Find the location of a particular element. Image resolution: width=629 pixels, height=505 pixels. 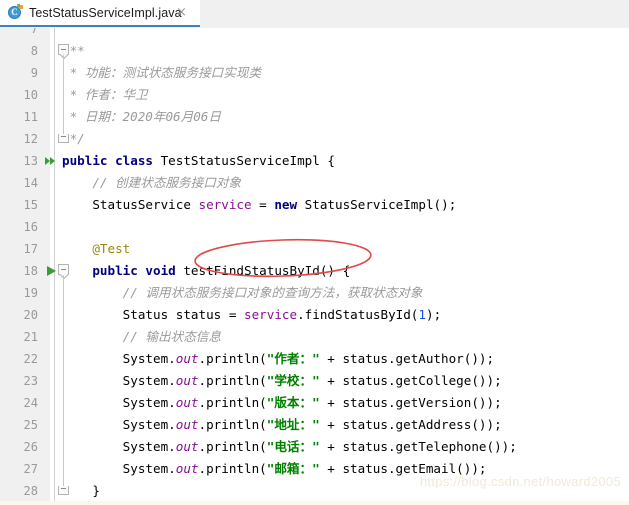

line-number: 10 is located at coordinates (30, 95).